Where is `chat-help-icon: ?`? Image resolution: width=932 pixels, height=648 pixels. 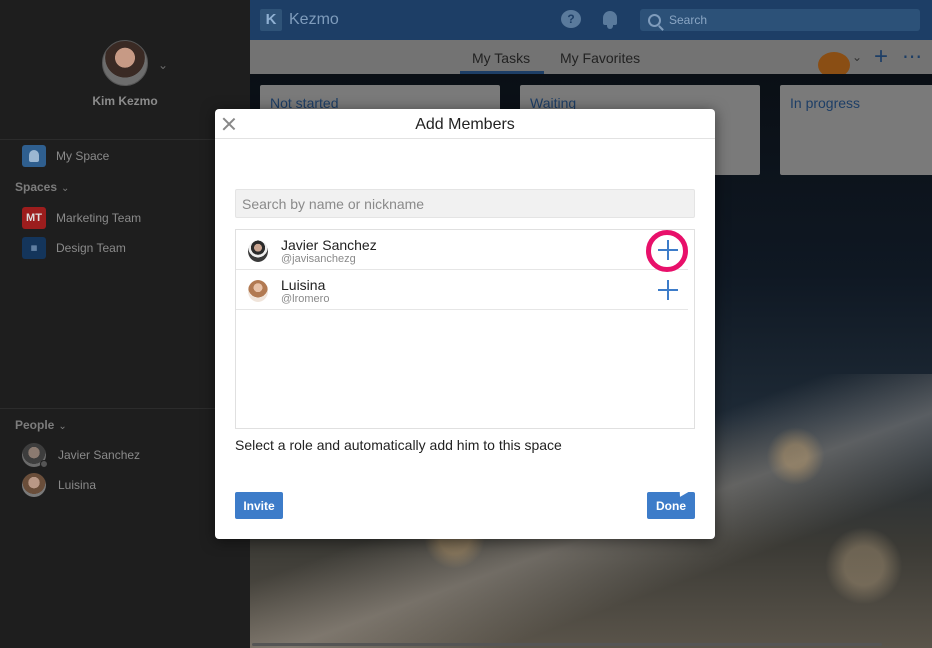 chat-help-icon: ? is located at coordinates (571, 19).